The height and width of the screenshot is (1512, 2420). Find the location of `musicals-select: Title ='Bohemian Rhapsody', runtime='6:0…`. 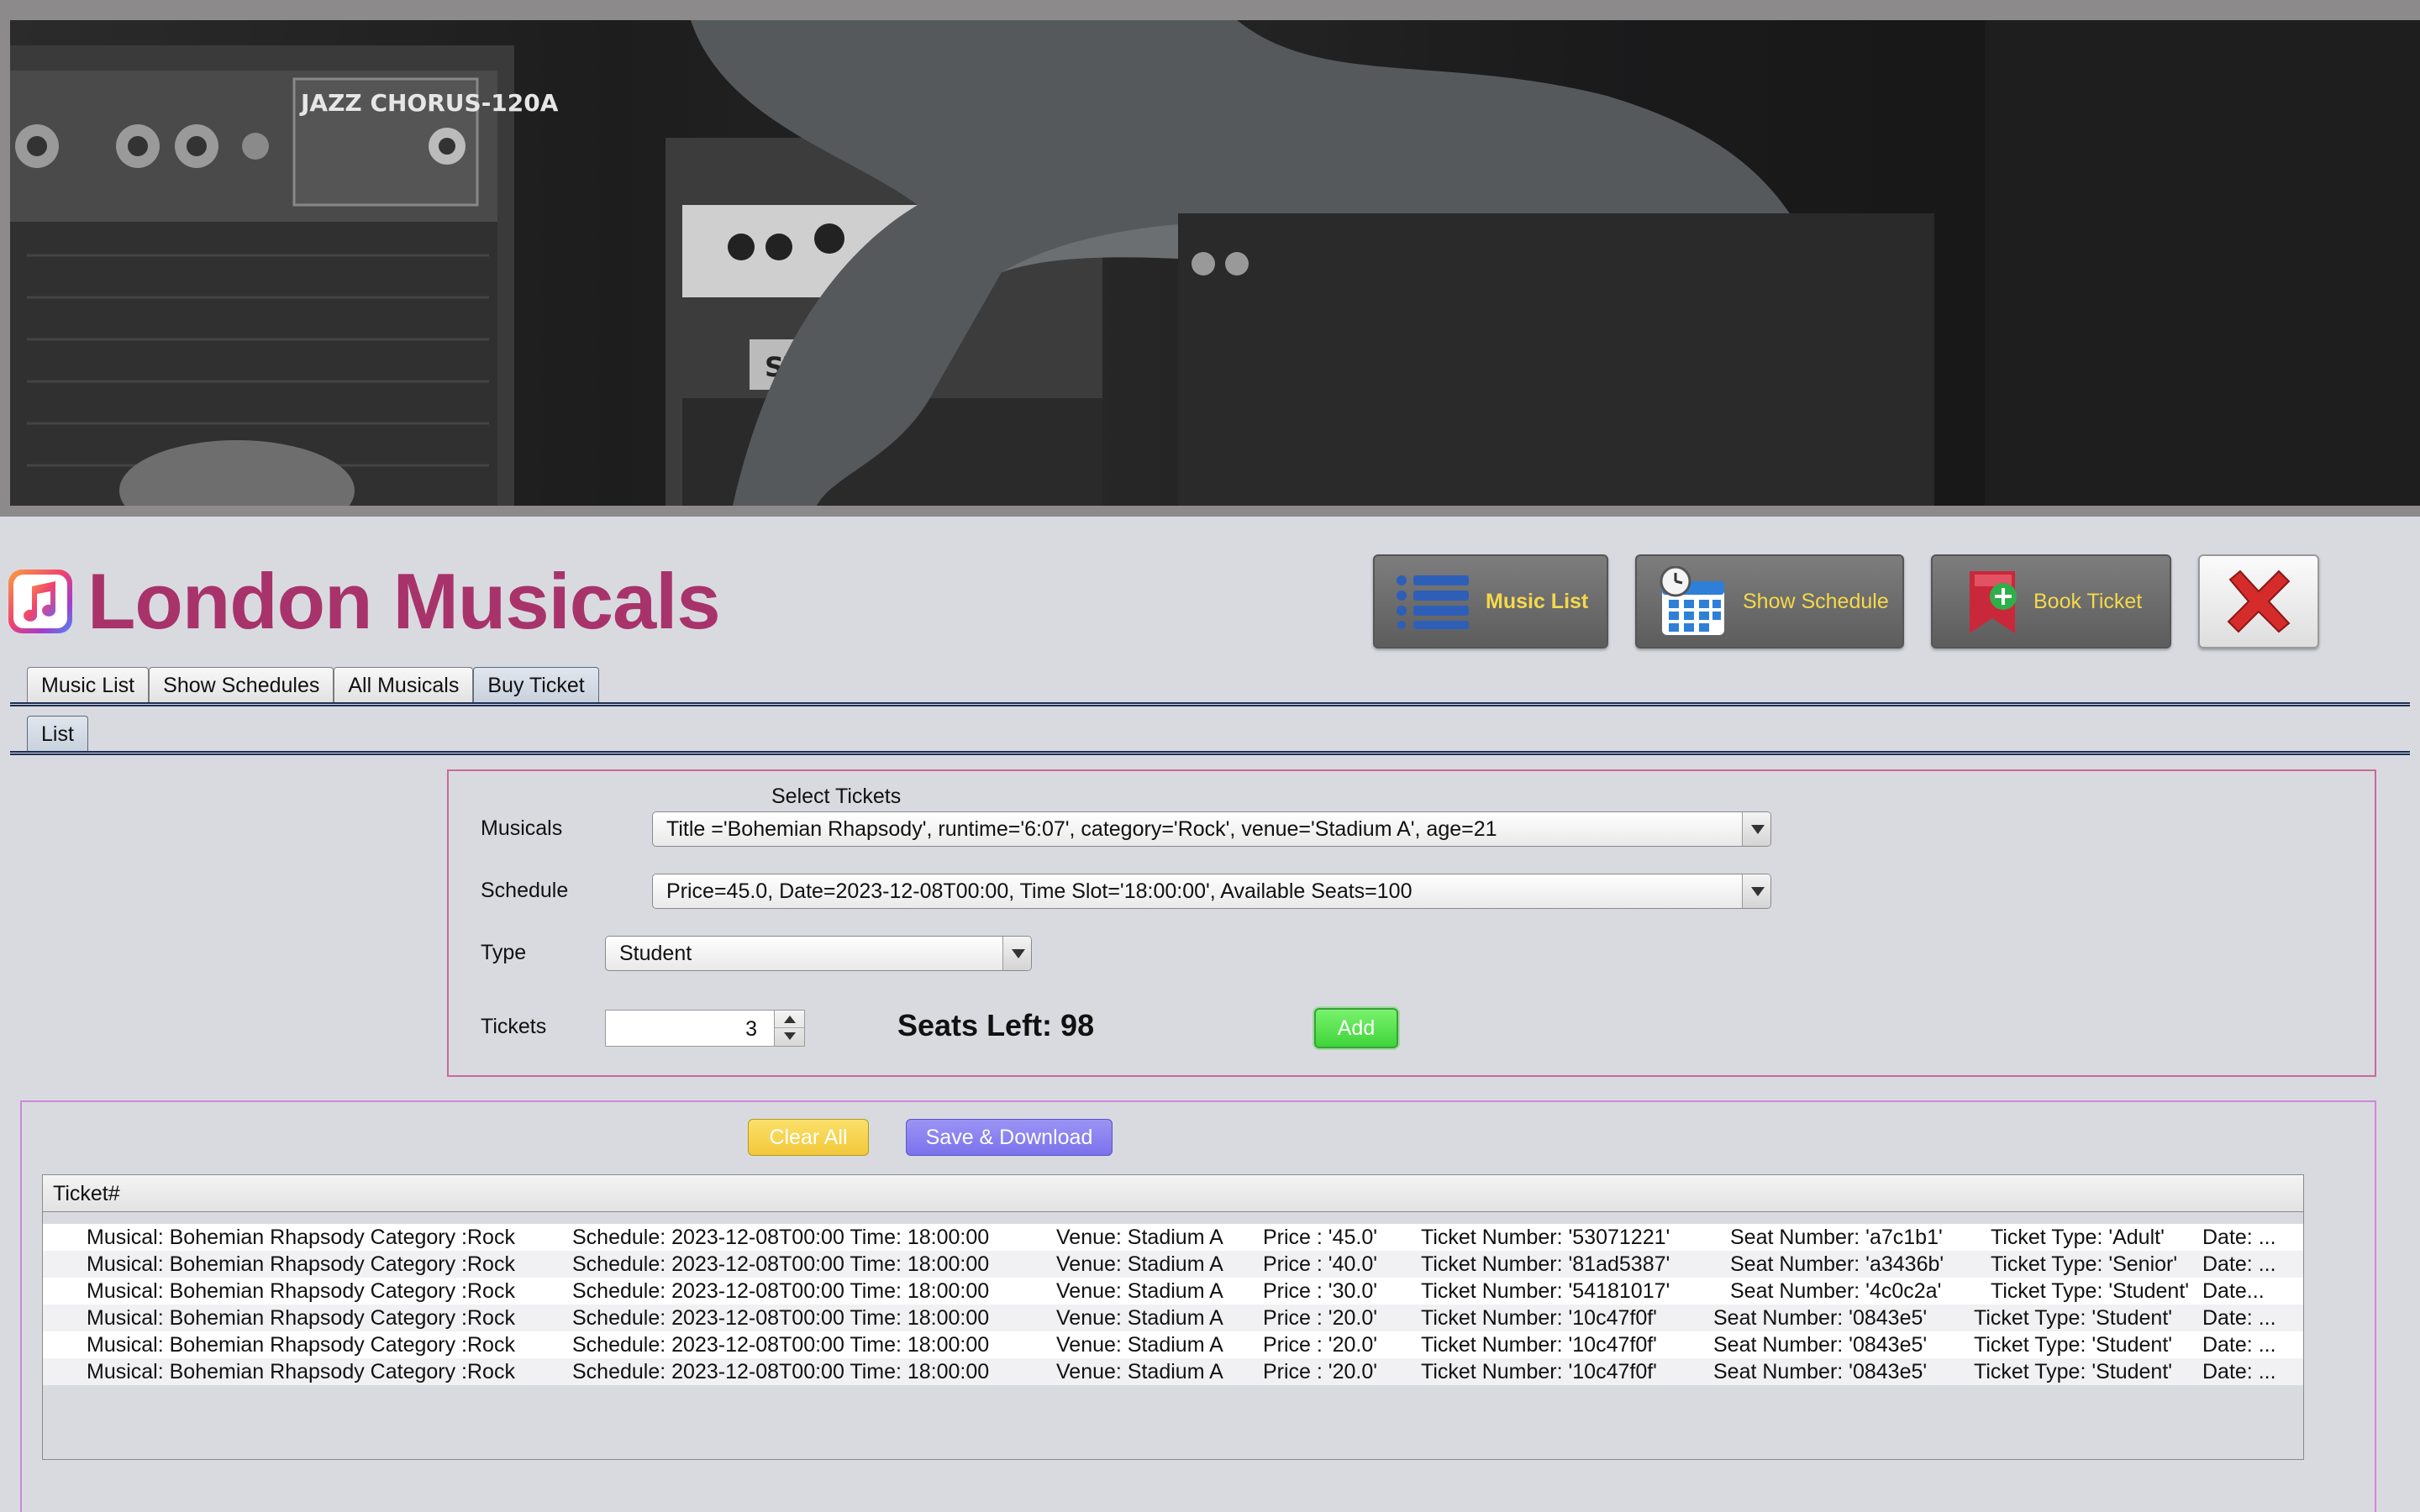

musicals-select: Title ='Bohemian Rhapsody', runtime='6:0… is located at coordinates (1211, 829).